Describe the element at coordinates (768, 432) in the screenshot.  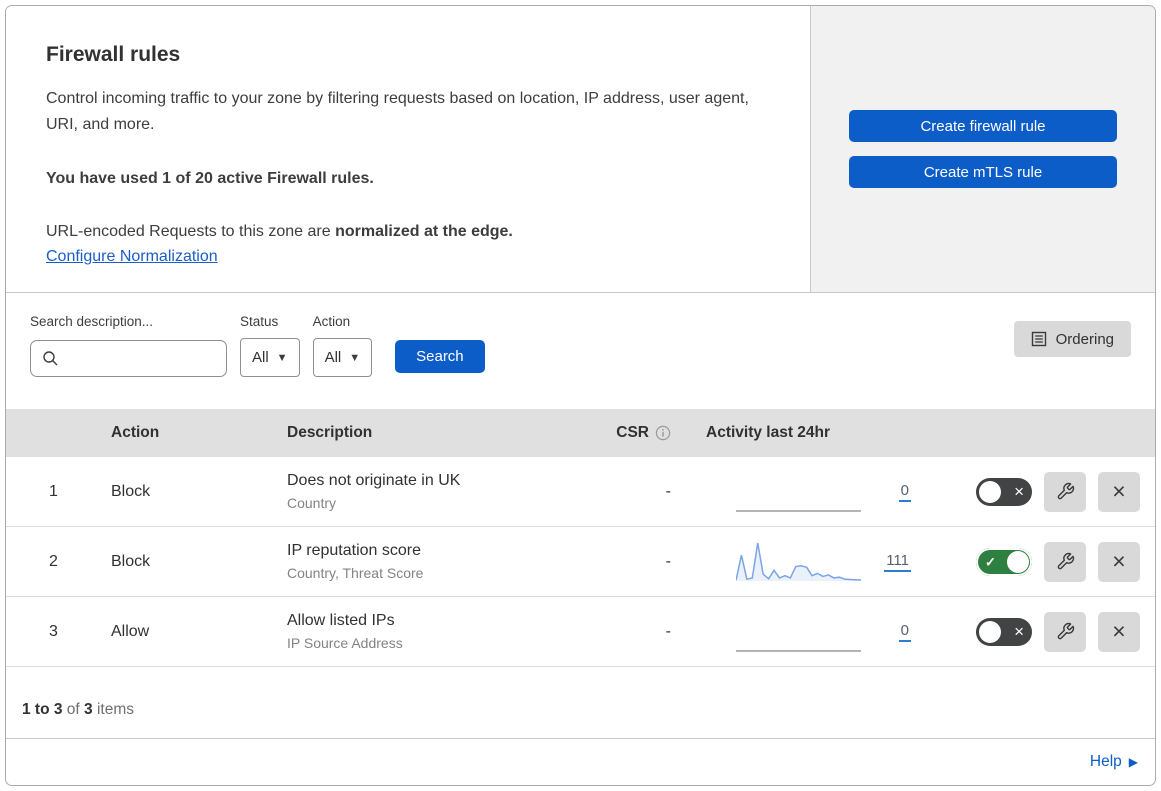
I see `column-activity: Activity last 24hr` at that location.